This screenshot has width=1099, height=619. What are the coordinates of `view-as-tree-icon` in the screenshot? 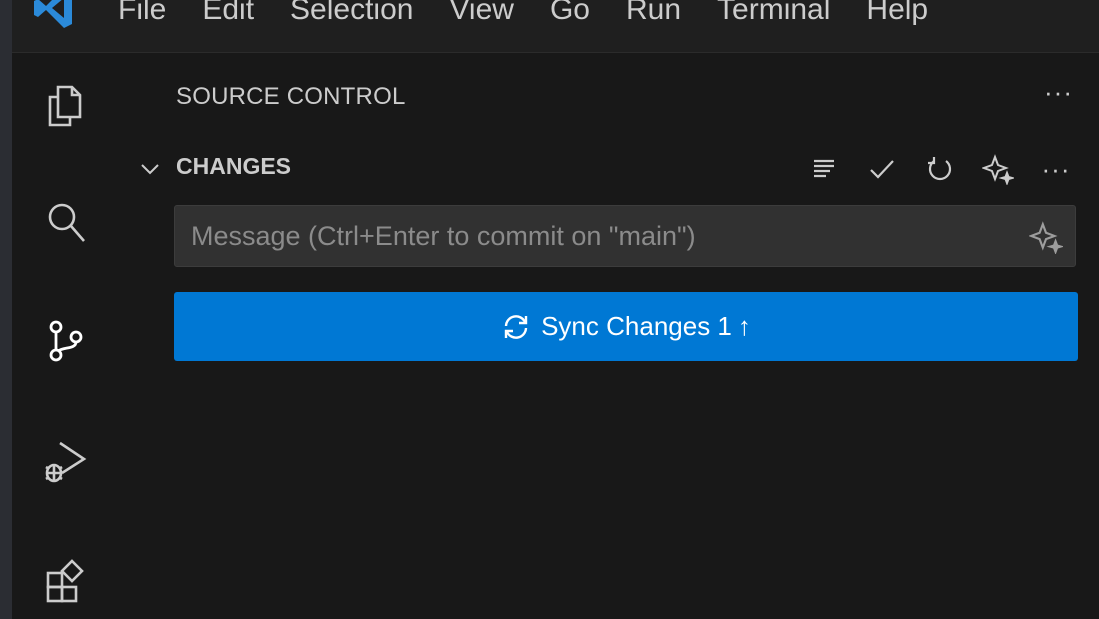 It's located at (824, 169).